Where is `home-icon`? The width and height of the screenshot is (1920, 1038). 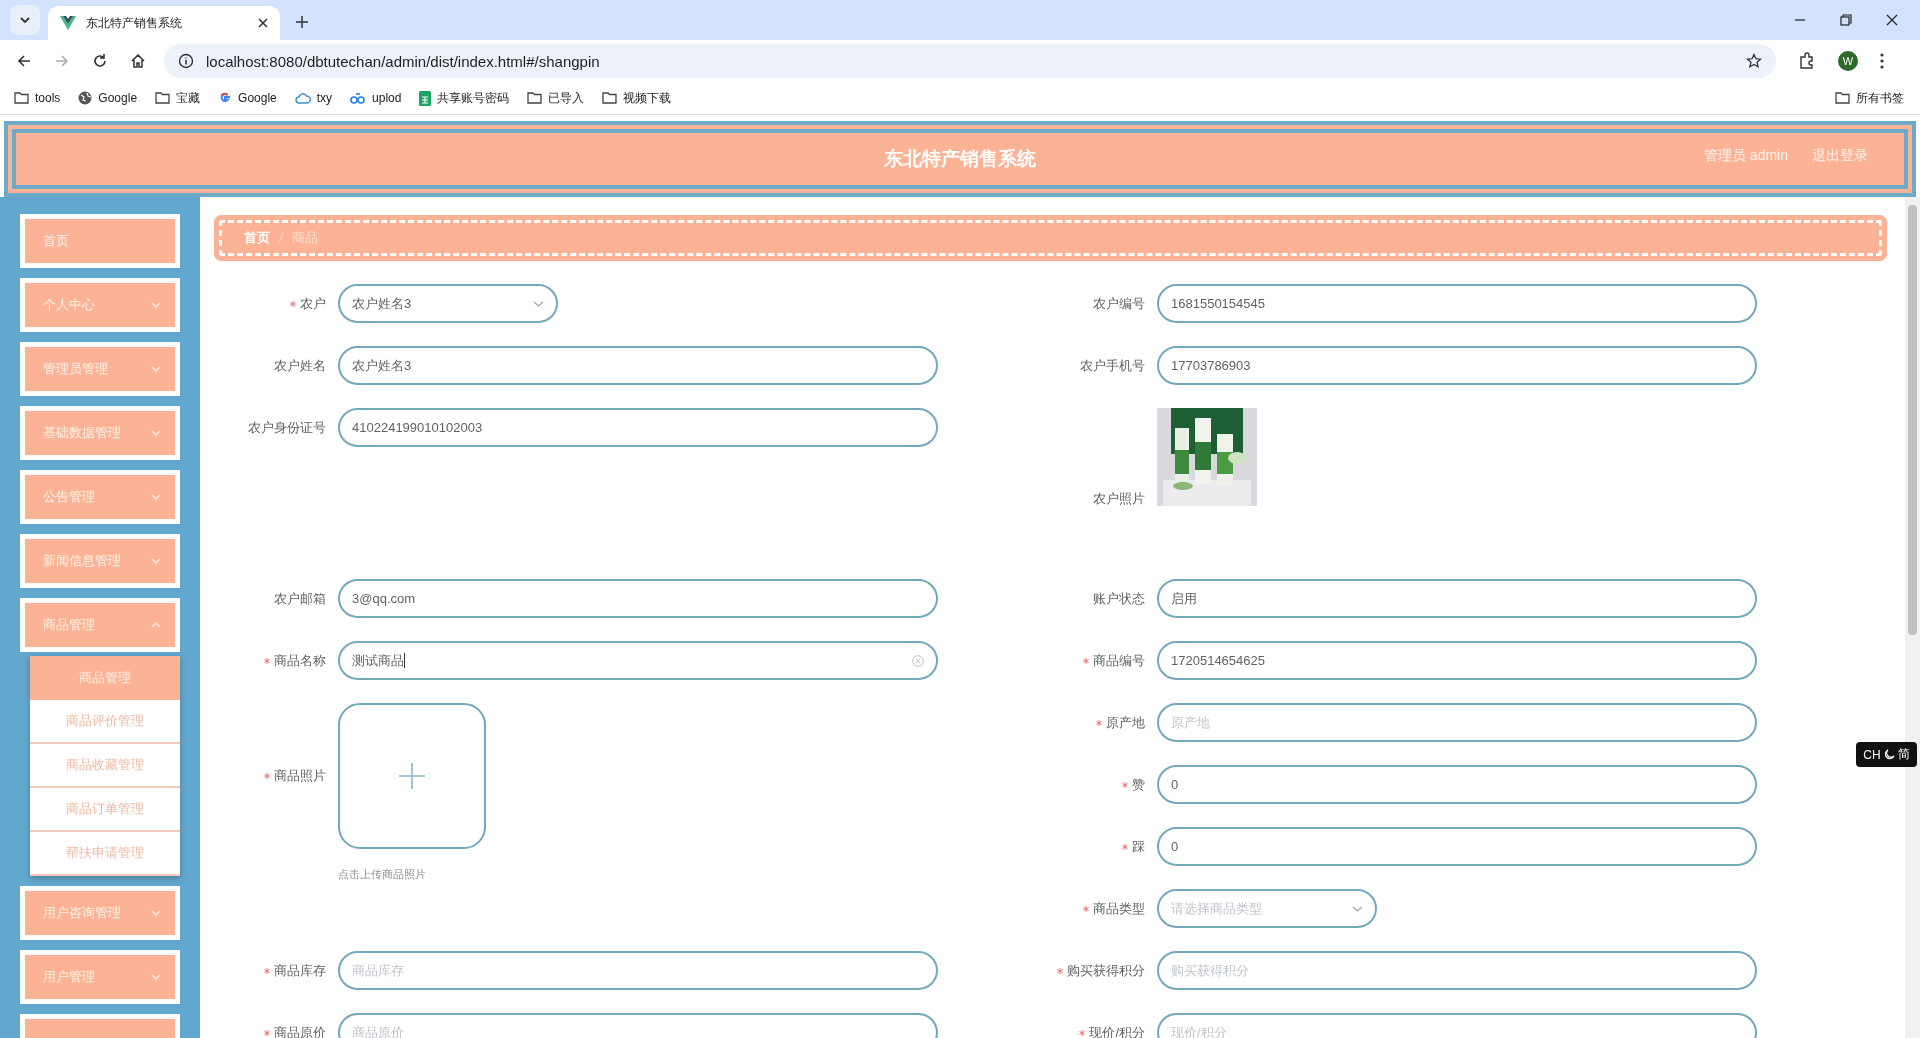
home-icon is located at coordinates (138, 61).